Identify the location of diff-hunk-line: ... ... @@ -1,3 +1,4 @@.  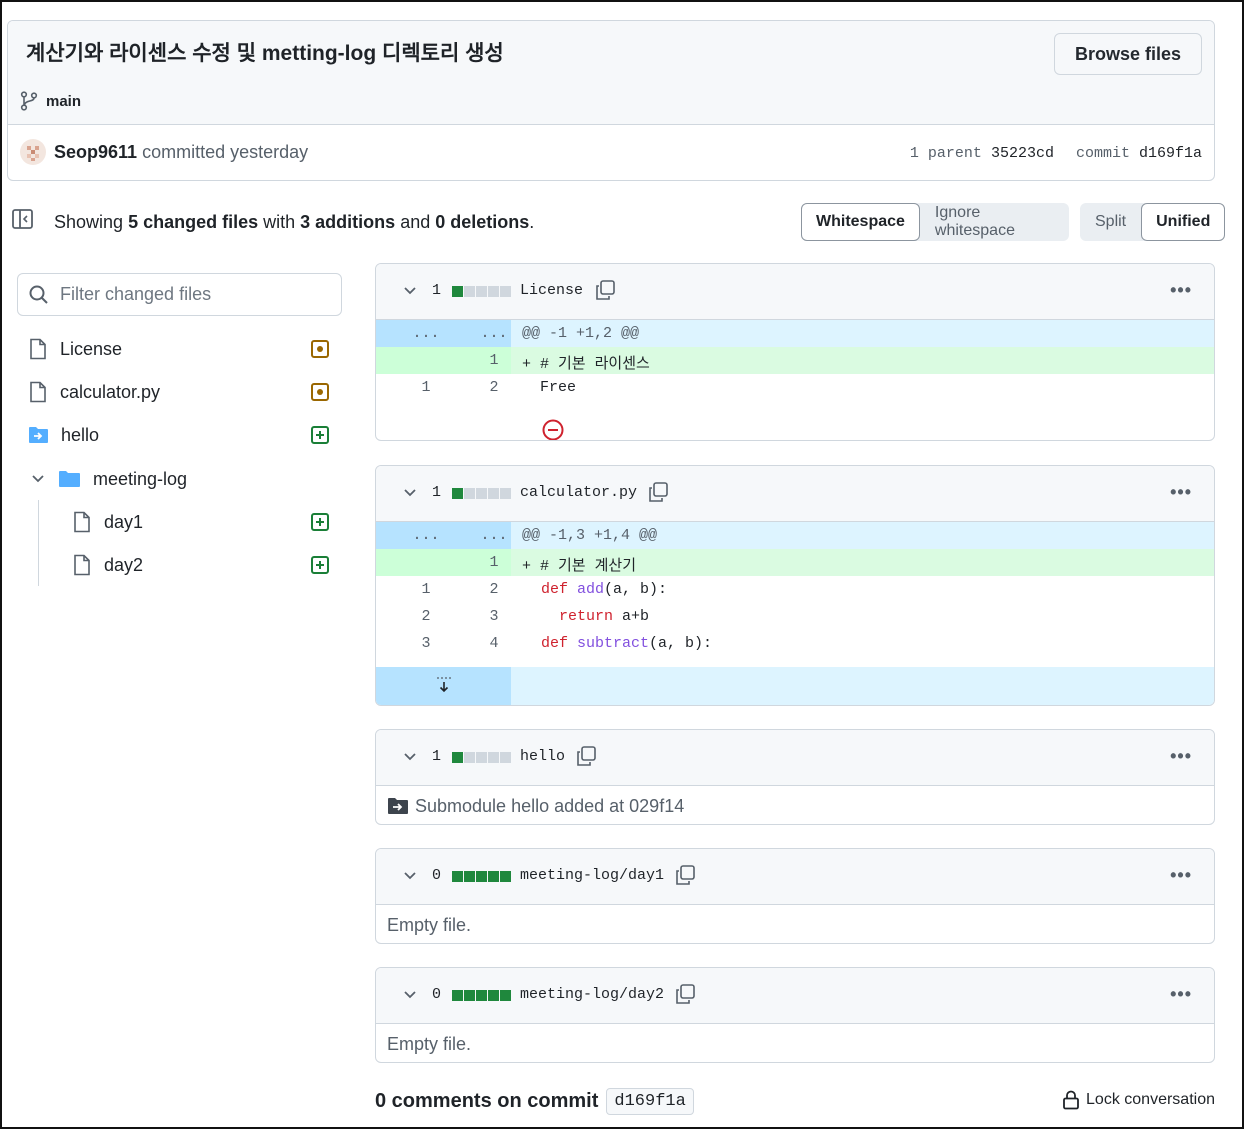
(795, 535).